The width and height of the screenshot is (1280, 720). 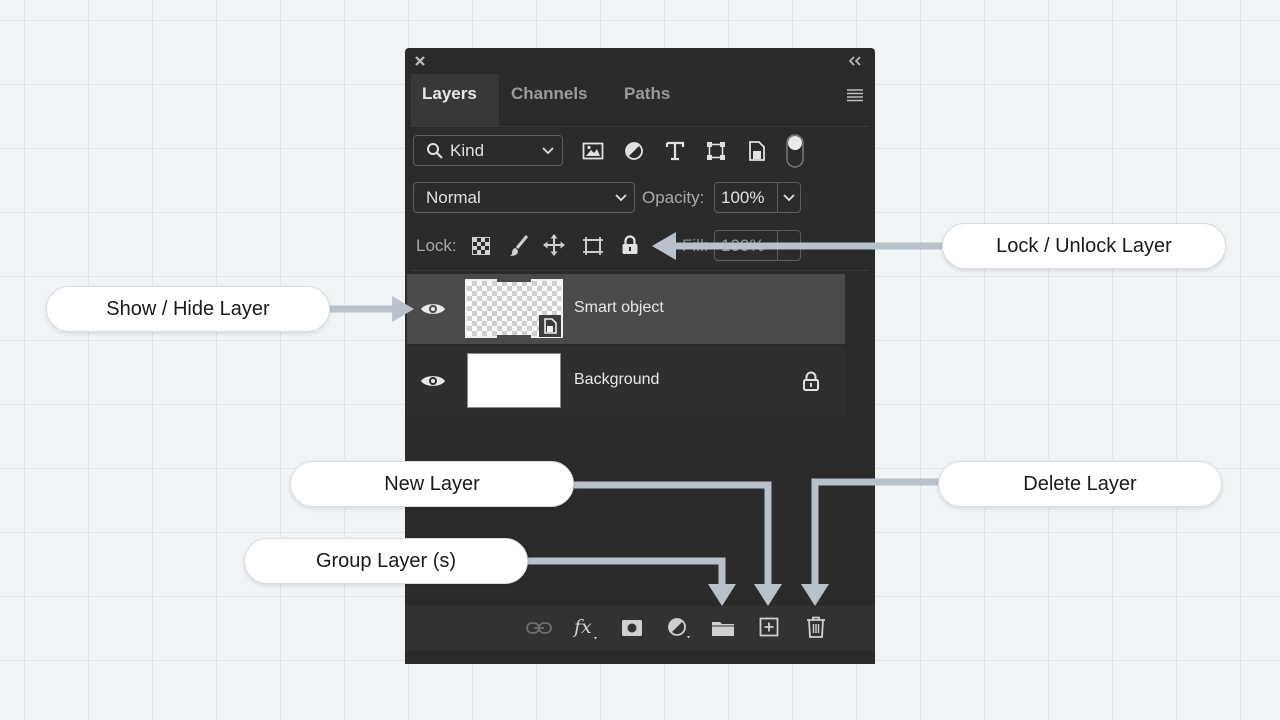 What do you see at coordinates (386, 561) in the screenshot?
I see `callout-group-layer: Group Layer (s)` at bounding box center [386, 561].